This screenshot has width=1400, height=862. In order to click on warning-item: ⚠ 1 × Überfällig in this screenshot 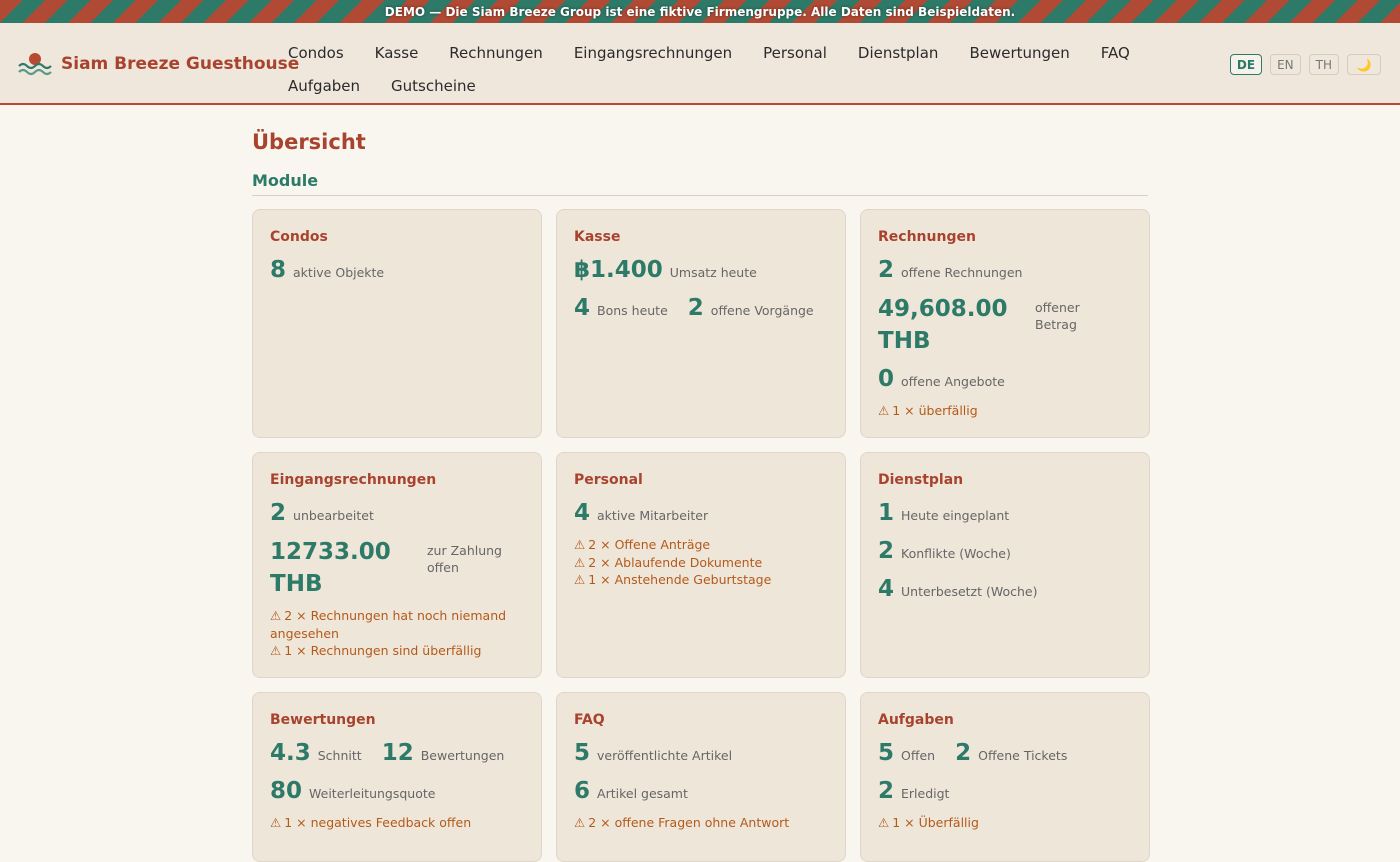, I will do `click(928, 822)`.